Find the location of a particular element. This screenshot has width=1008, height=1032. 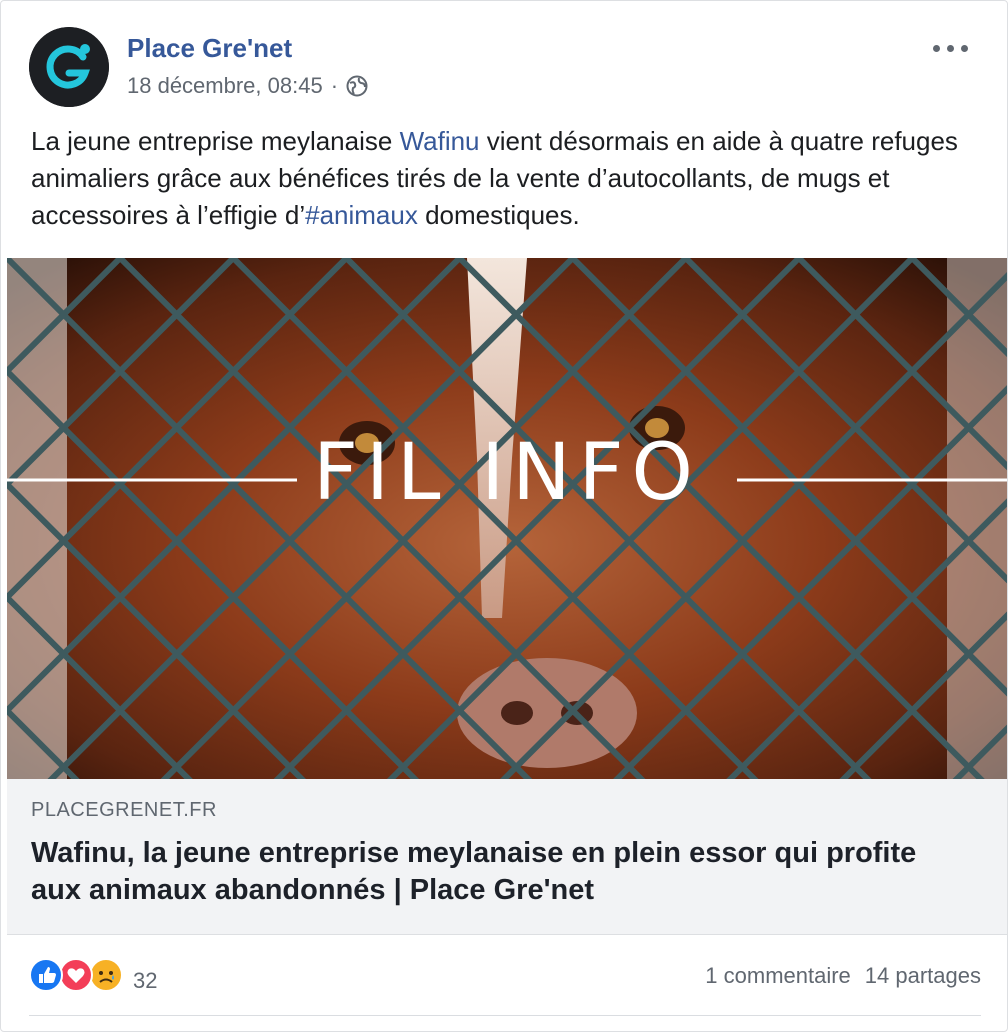

fil-info-overlay: FIL INFO is located at coordinates (507, 473).